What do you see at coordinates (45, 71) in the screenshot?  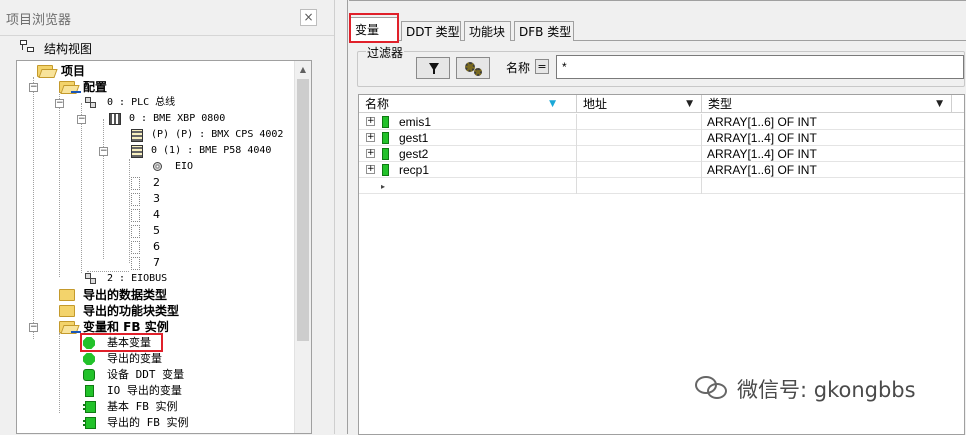 I see `folder-open-icon` at bounding box center [45, 71].